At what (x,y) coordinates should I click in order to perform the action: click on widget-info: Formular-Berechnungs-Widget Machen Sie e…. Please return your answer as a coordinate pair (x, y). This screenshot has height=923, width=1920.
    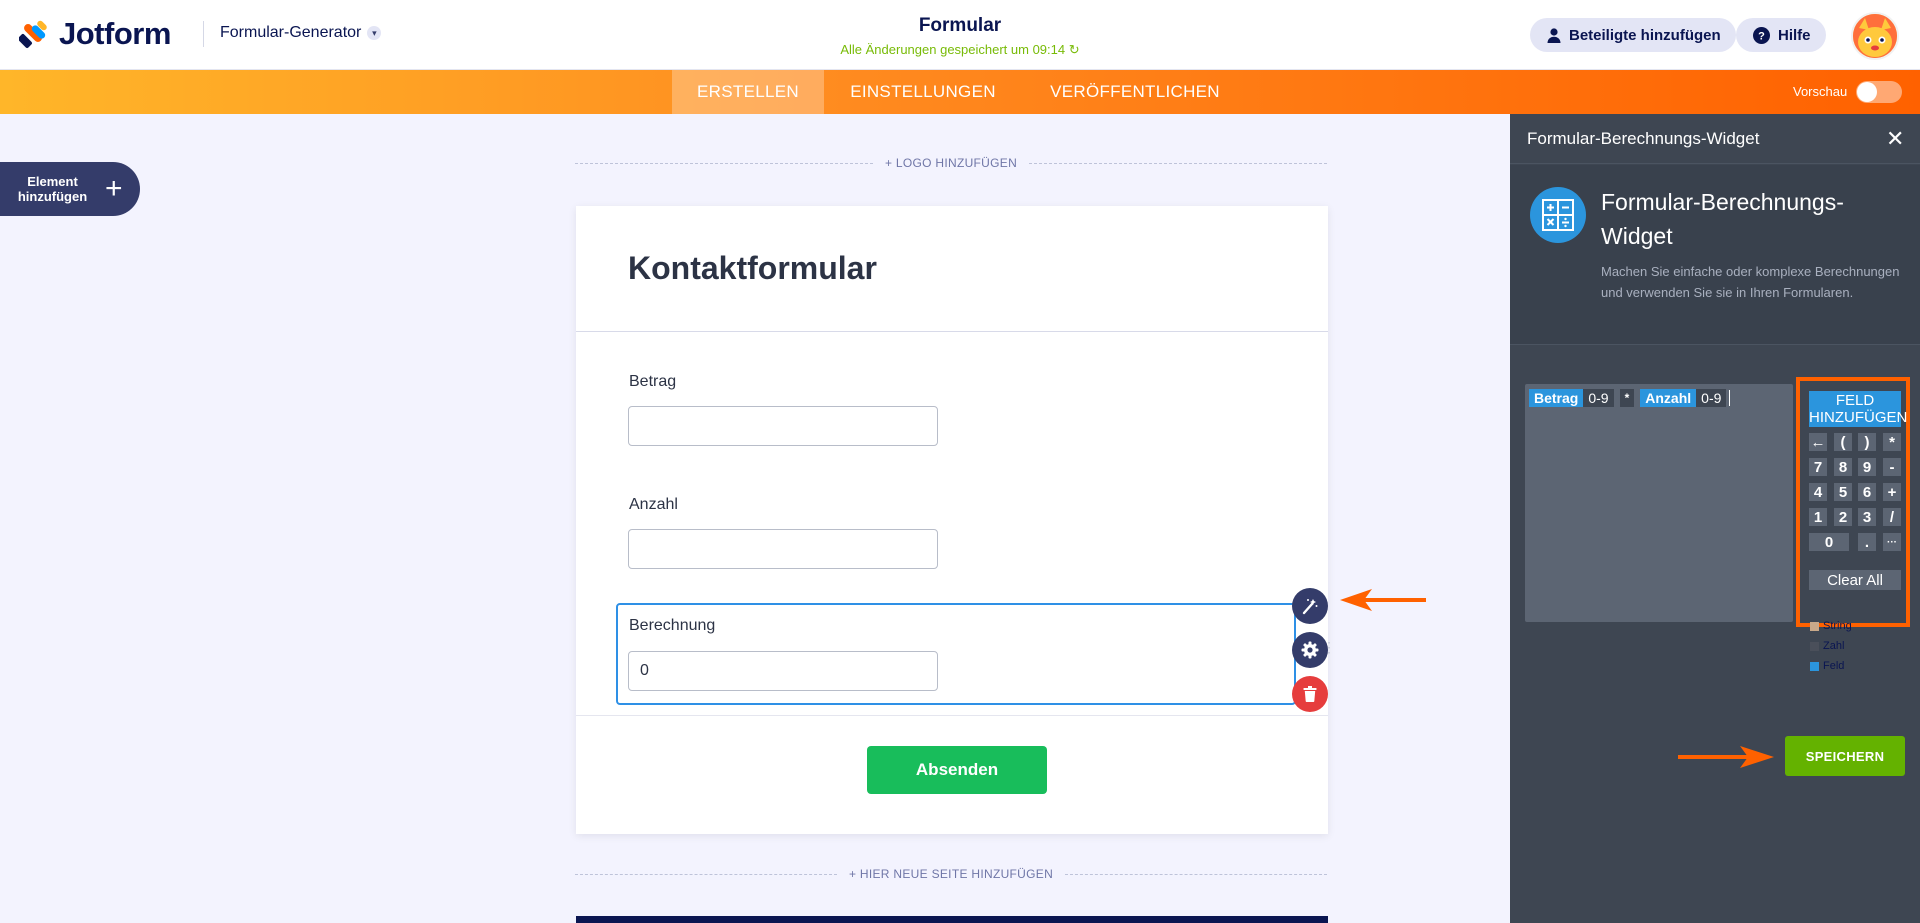
    Looking at the image, I should click on (1715, 255).